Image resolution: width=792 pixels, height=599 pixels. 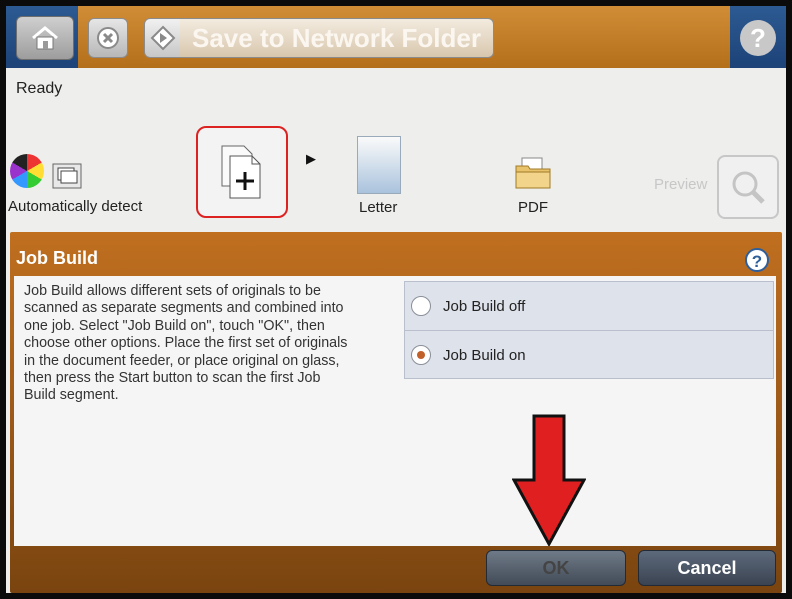 I want to click on preview-label: Preview, so click(x=681, y=184).